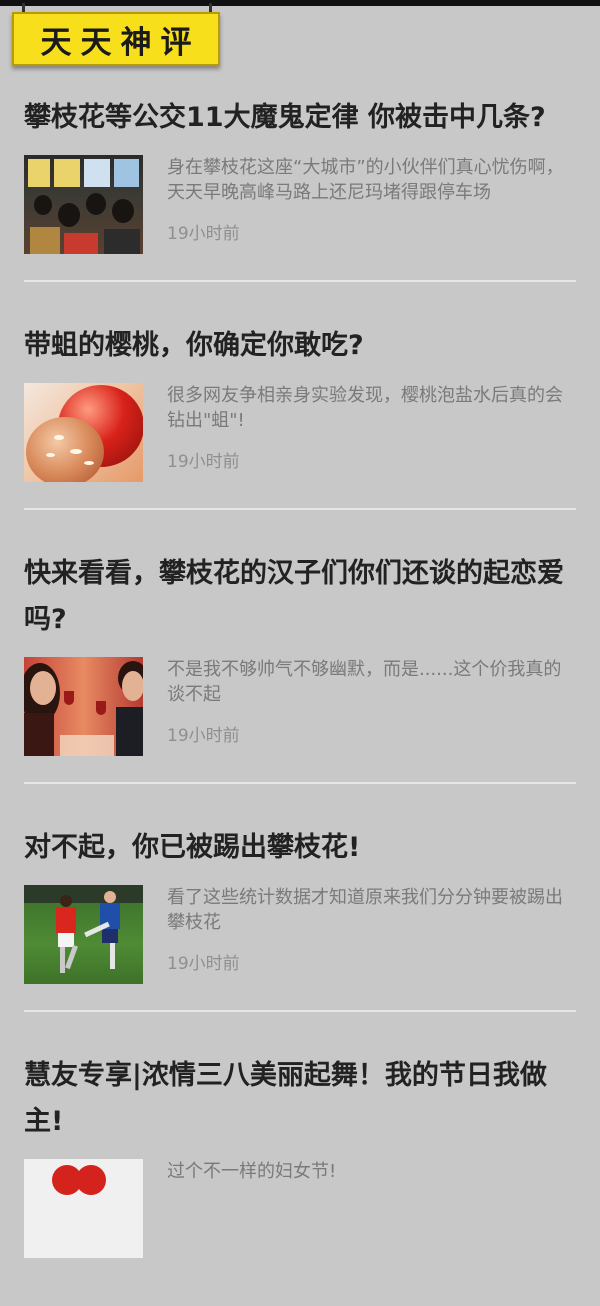 The height and width of the screenshot is (1306, 600). Describe the element at coordinates (300, 1089) in the screenshot. I see `article-title: 慧友专享|浓情三八美丽起舞！我的节日我做主!` at that location.